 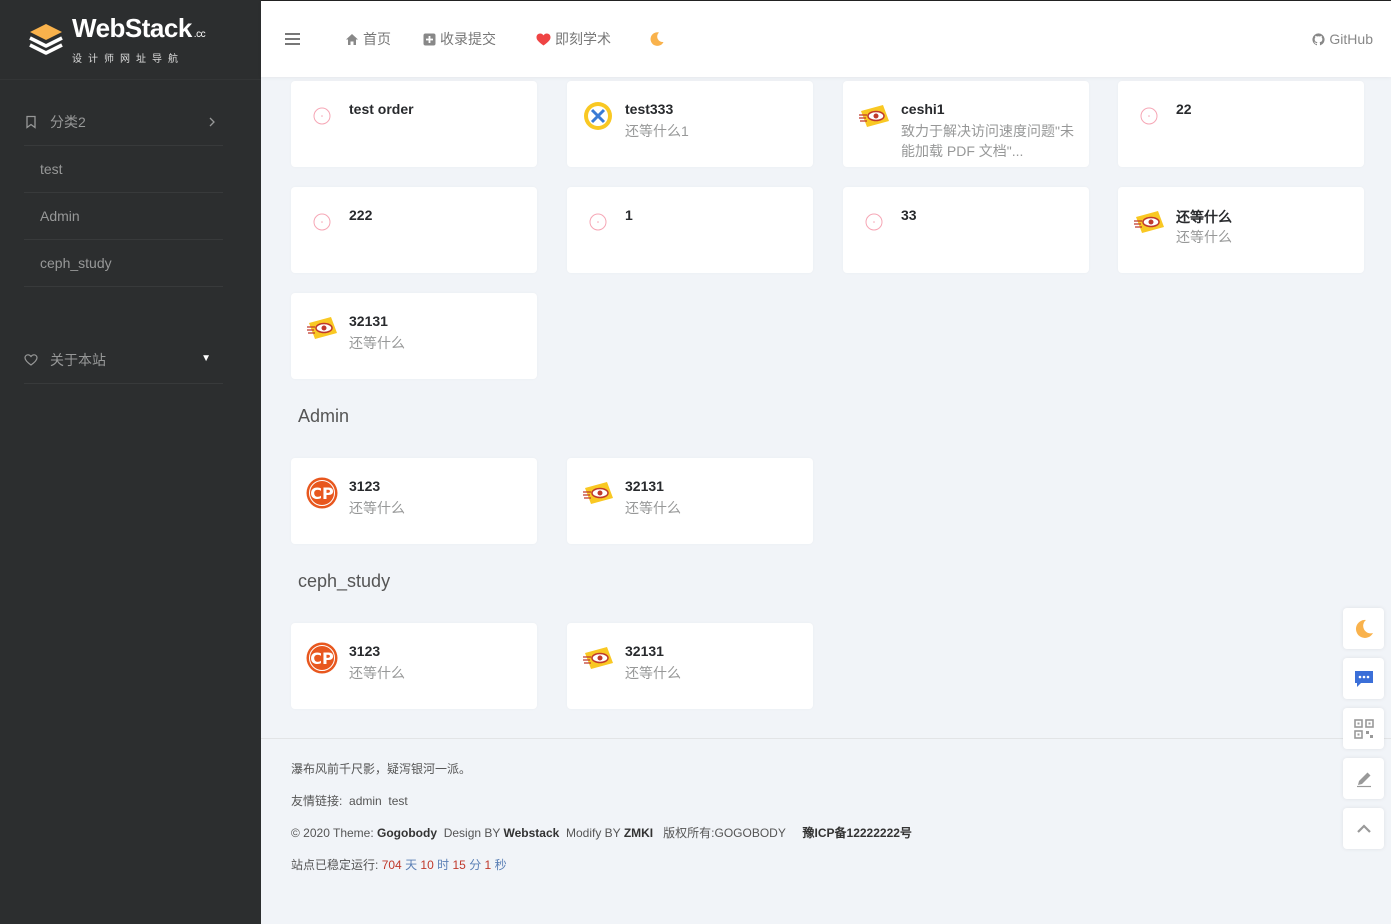 What do you see at coordinates (459, 39) in the screenshot?
I see `nav-submit-link: 收录提交` at bounding box center [459, 39].